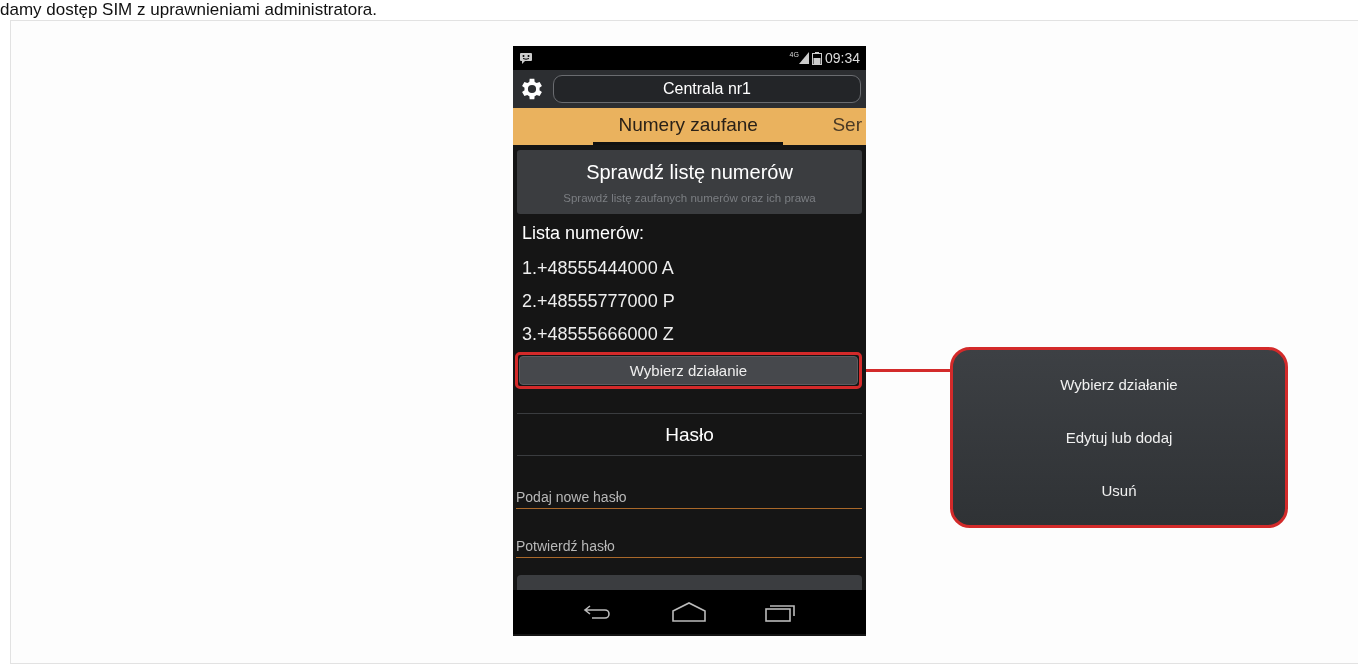 Image resolution: width=1358 pixels, height=664 pixels. I want to click on menu-item: Wybierz działanie, so click(1119, 384).